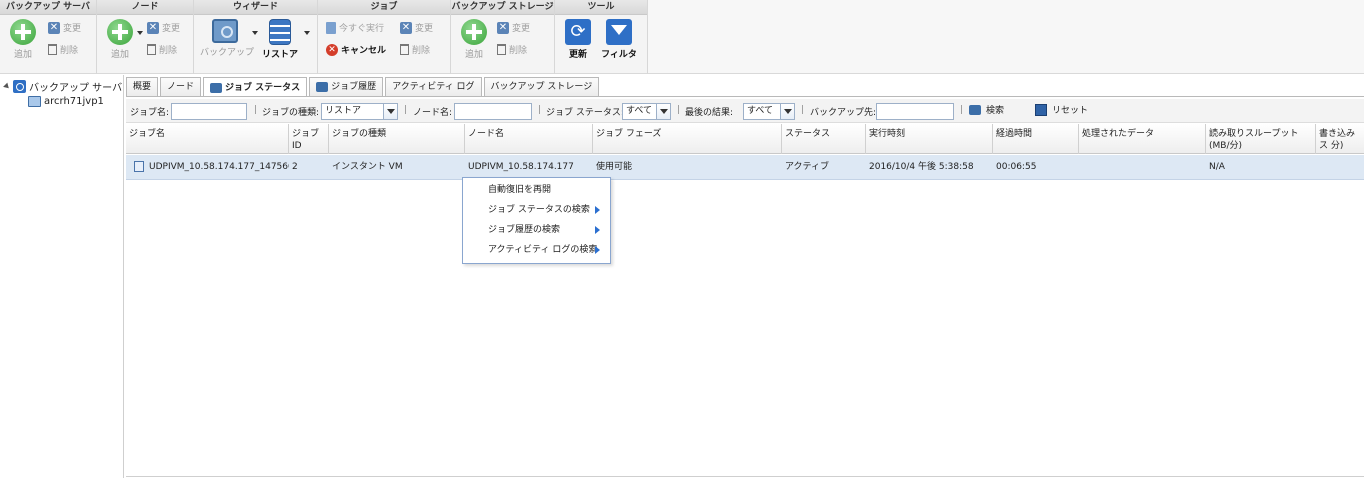 The image size is (1364, 478). I want to click on add-storage-button: 追加, so click(474, 39).